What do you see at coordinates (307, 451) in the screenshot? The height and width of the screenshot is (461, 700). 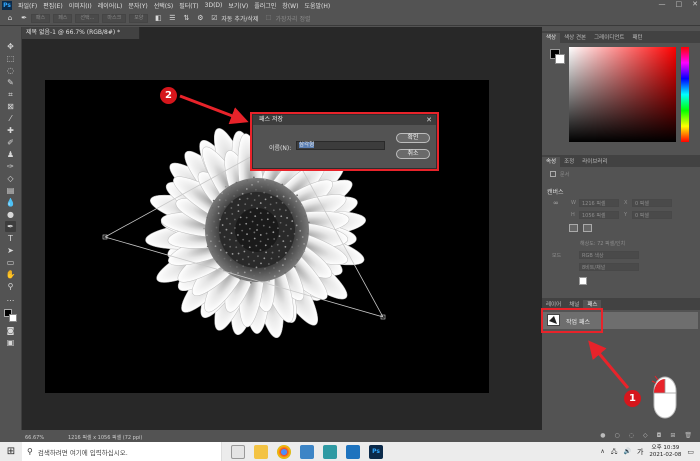 I see `word-icon` at bounding box center [307, 451].